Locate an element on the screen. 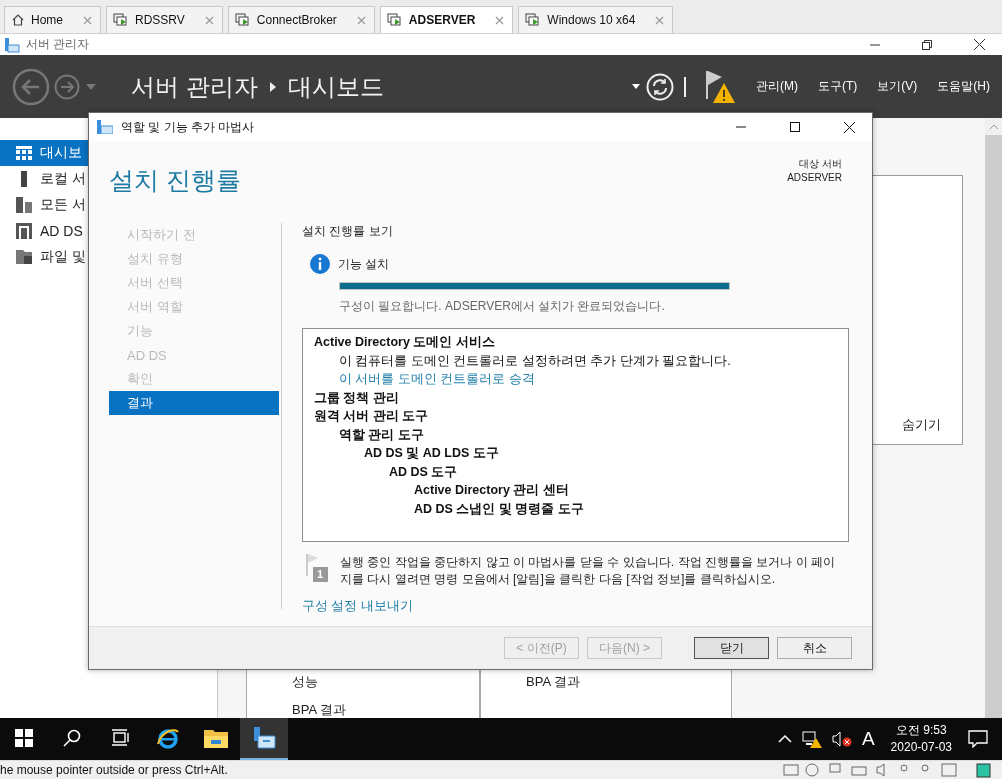 Image resolution: width=1002 pixels, height=779 pixels. feature-name: 그룹 정책 관리 is located at coordinates (357, 398).